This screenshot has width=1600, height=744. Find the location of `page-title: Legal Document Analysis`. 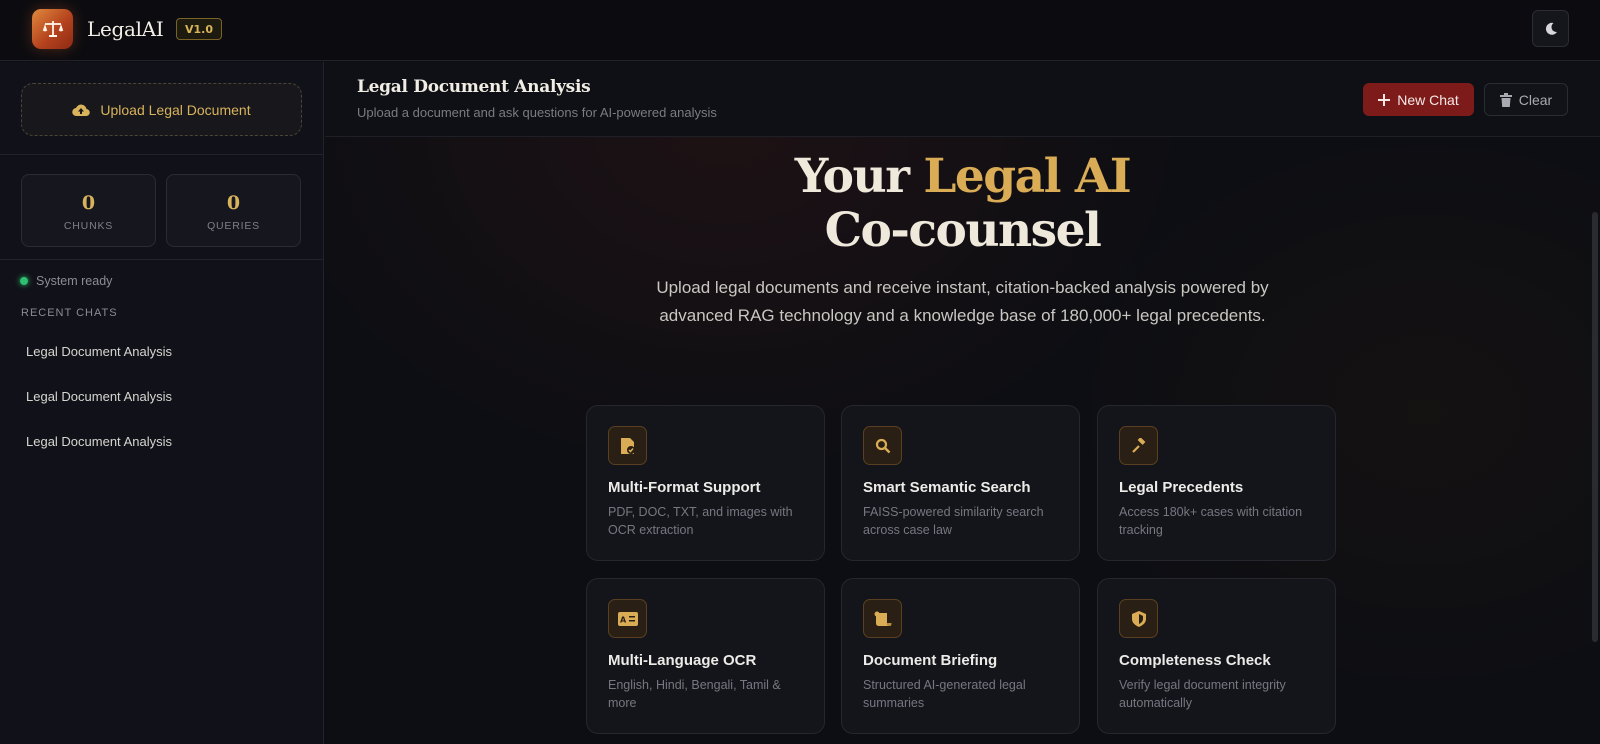

page-title: Legal Document Analysis is located at coordinates (474, 87).